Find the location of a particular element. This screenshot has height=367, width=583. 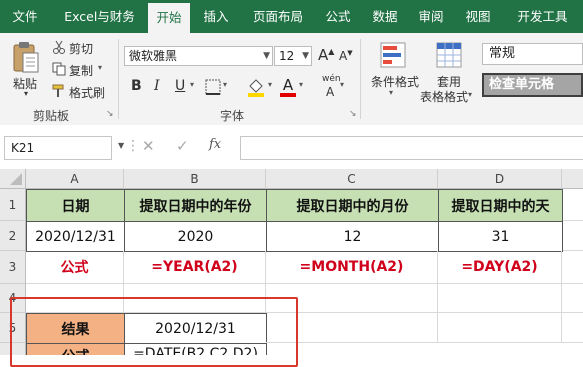

cell-d1: 提取日期中的天 is located at coordinates (500, 205).